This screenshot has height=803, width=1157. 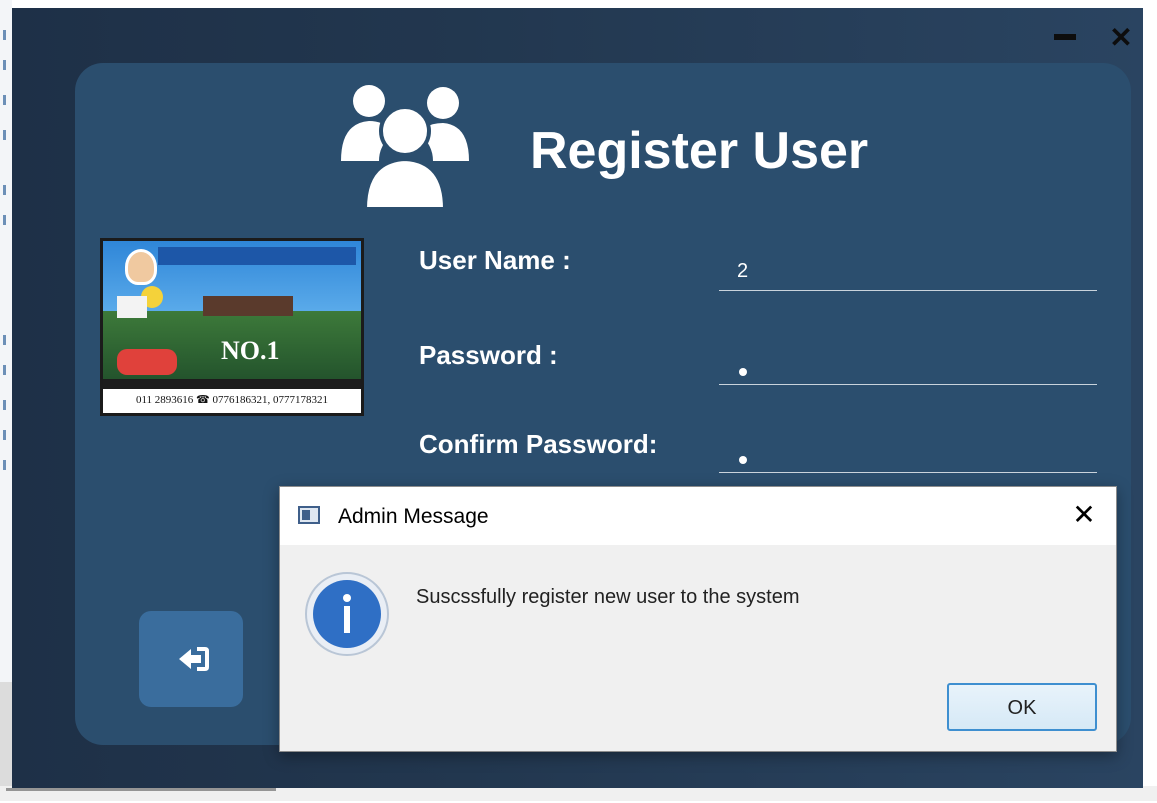 I want to click on dialog-close-icon: ✕, so click(x=1084, y=515).